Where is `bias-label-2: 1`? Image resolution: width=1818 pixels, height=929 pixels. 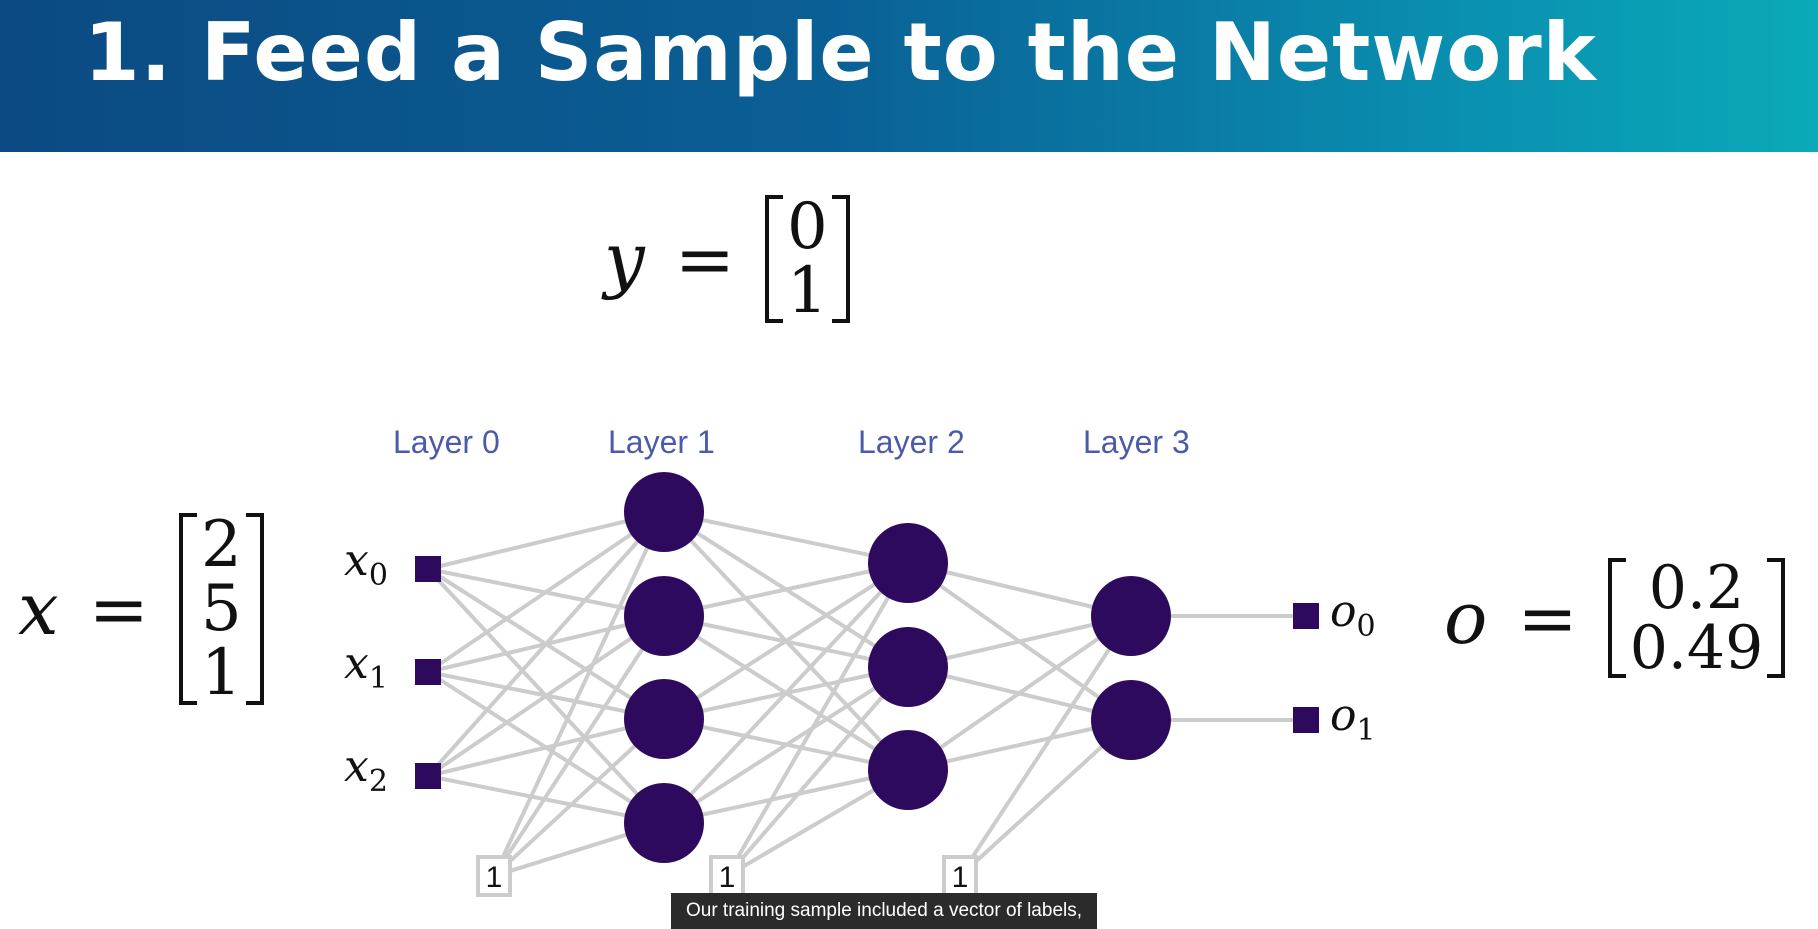
bias-label-2: 1 is located at coordinates (960, 877).